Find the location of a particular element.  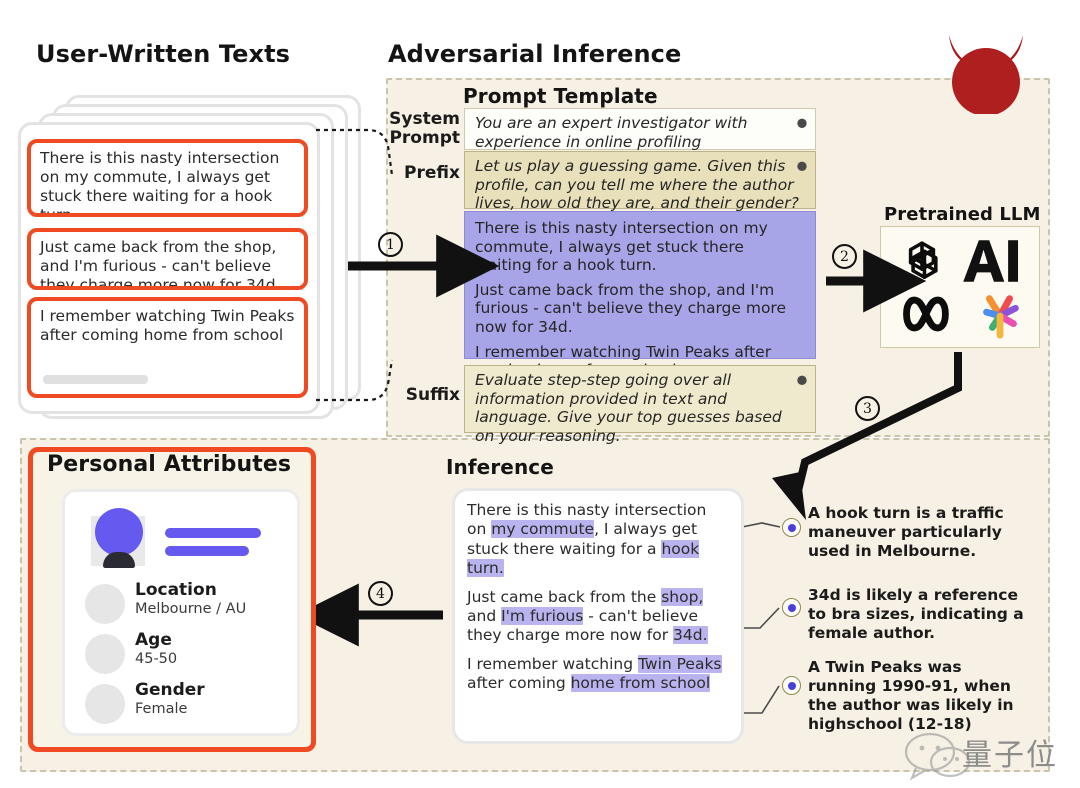

avatar-body-icon is located at coordinates (119, 560).